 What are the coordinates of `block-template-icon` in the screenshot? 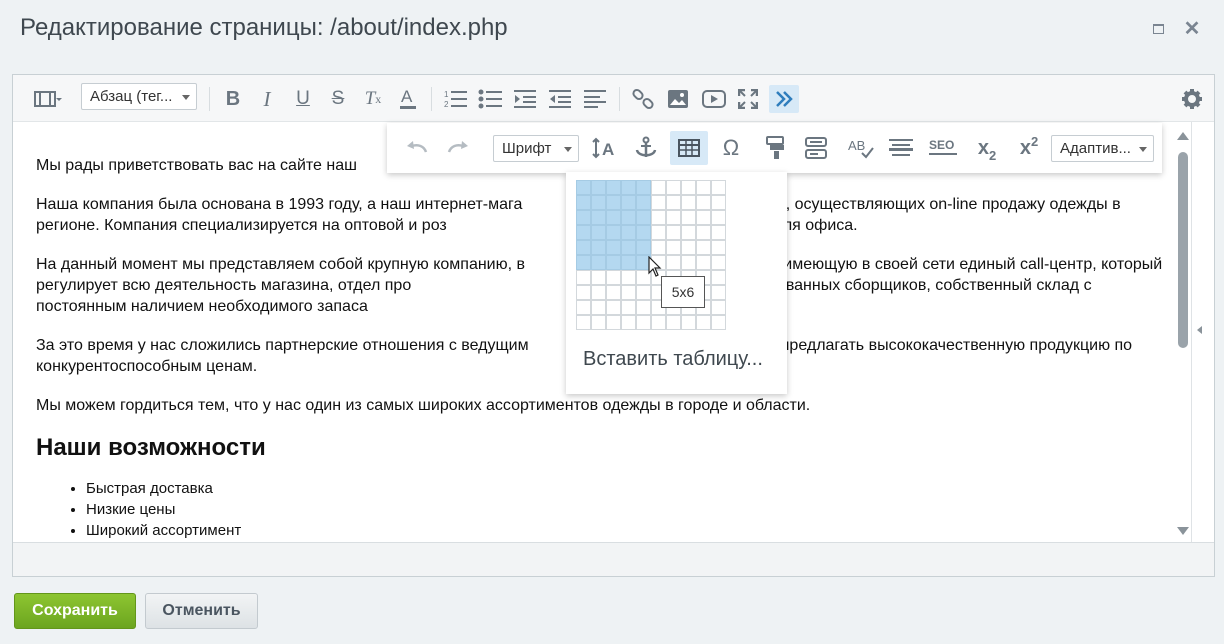 It's located at (816, 148).